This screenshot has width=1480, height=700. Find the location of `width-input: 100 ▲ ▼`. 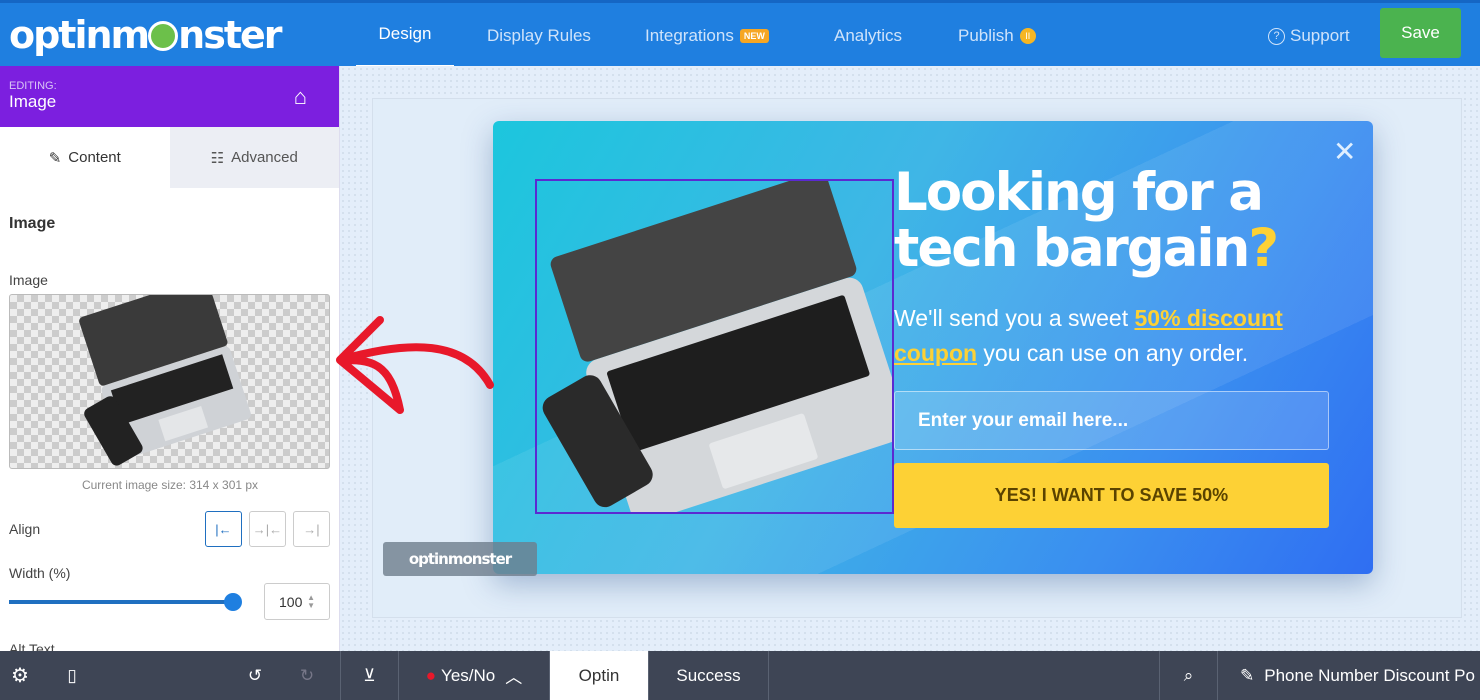

width-input: 100 ▲ ▼ is located at coordinates (297, 601).